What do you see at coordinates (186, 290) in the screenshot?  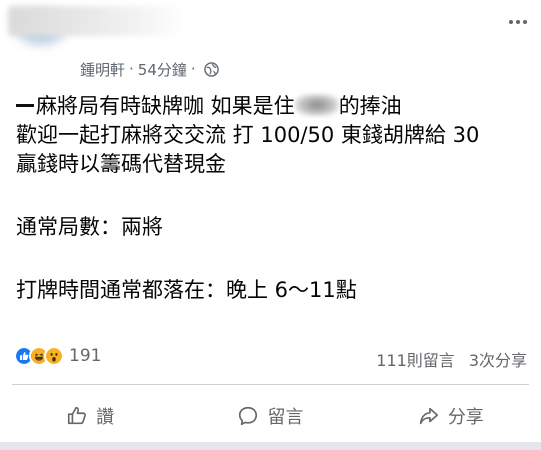 I see `content-line-5: 打牌時間通常都落在：晚上 6～11點` at bounding box center [186, 290].